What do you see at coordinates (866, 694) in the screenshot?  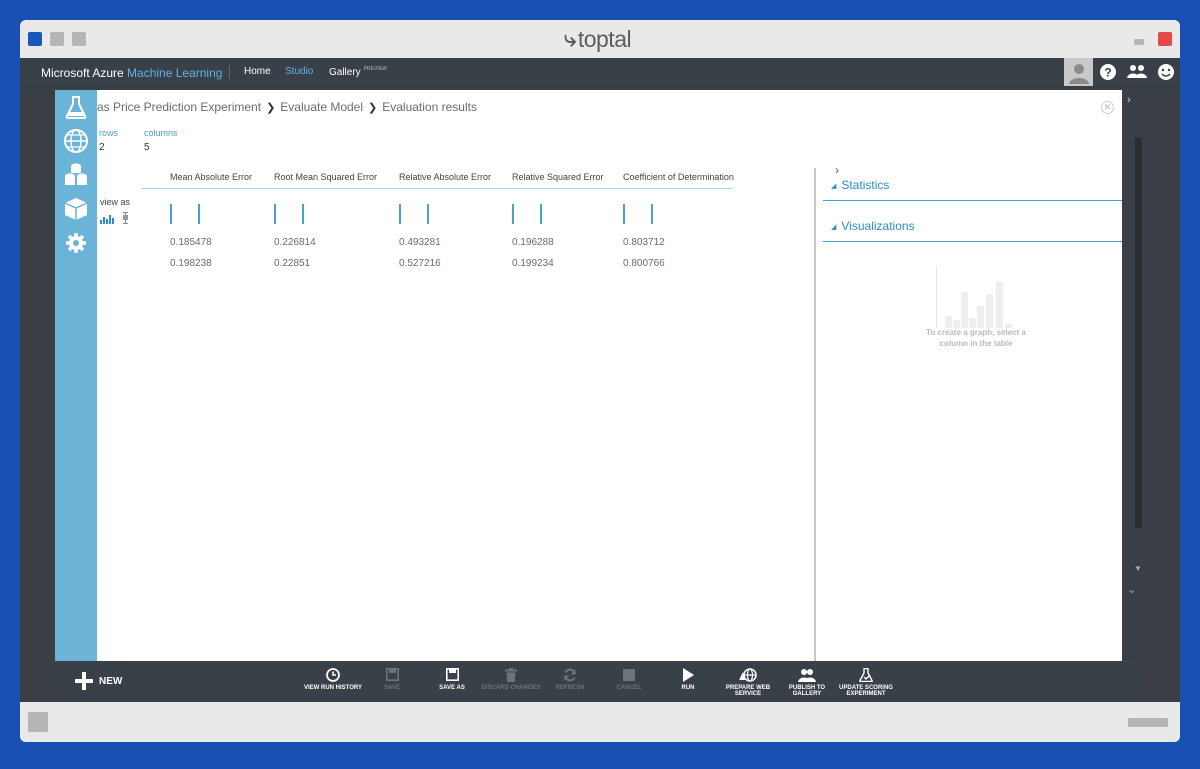 I see `toolbar-label: EXPERIMENT` at bounding box center [866, 694].